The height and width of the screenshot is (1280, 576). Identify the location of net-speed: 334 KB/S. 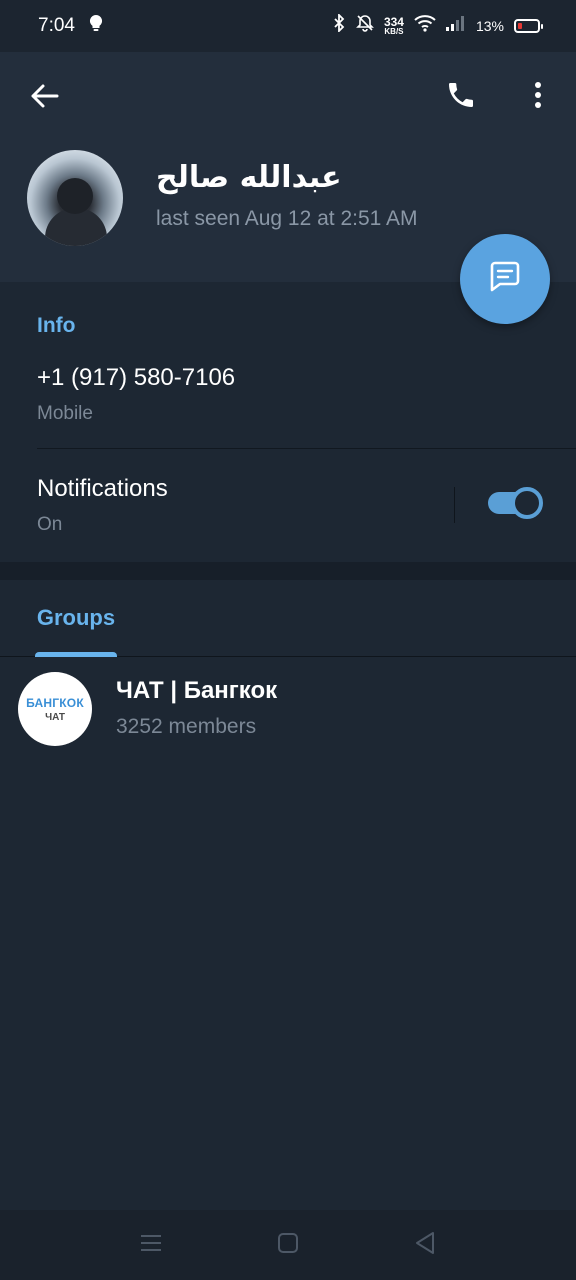
(394, 26).